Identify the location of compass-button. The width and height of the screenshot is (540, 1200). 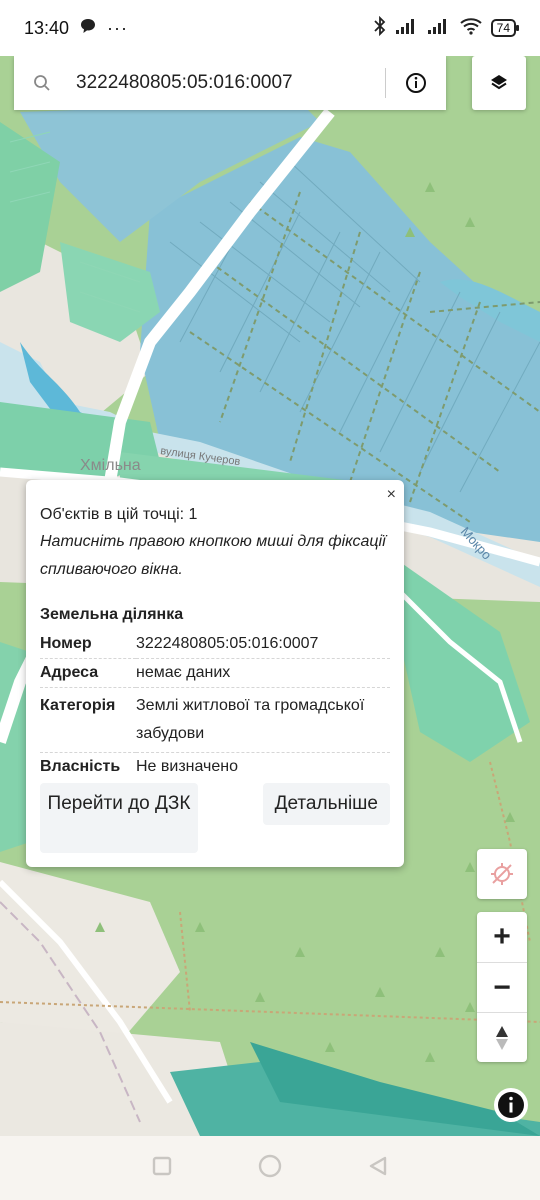
(502, 1037).